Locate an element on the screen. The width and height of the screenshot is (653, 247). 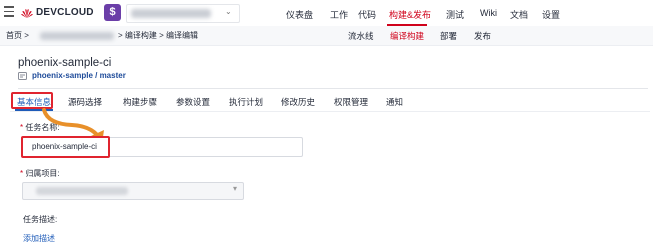
repo-branch: phoenix-sample / master is located at coordinates (79, 75).